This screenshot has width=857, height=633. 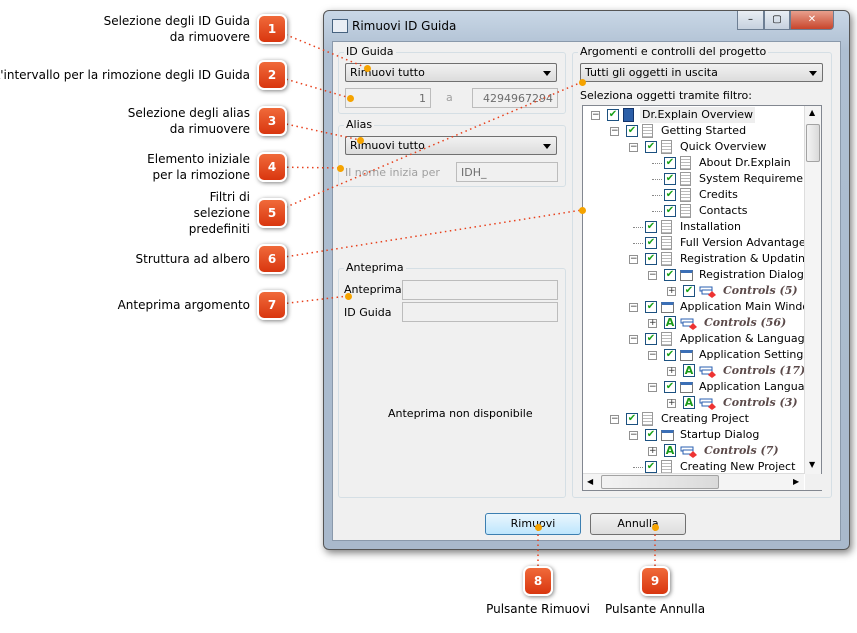 What do you see at coordinates (272, 213) in the screenshot?
I see `callout-badge: 5` at bounding box center [272, 213].